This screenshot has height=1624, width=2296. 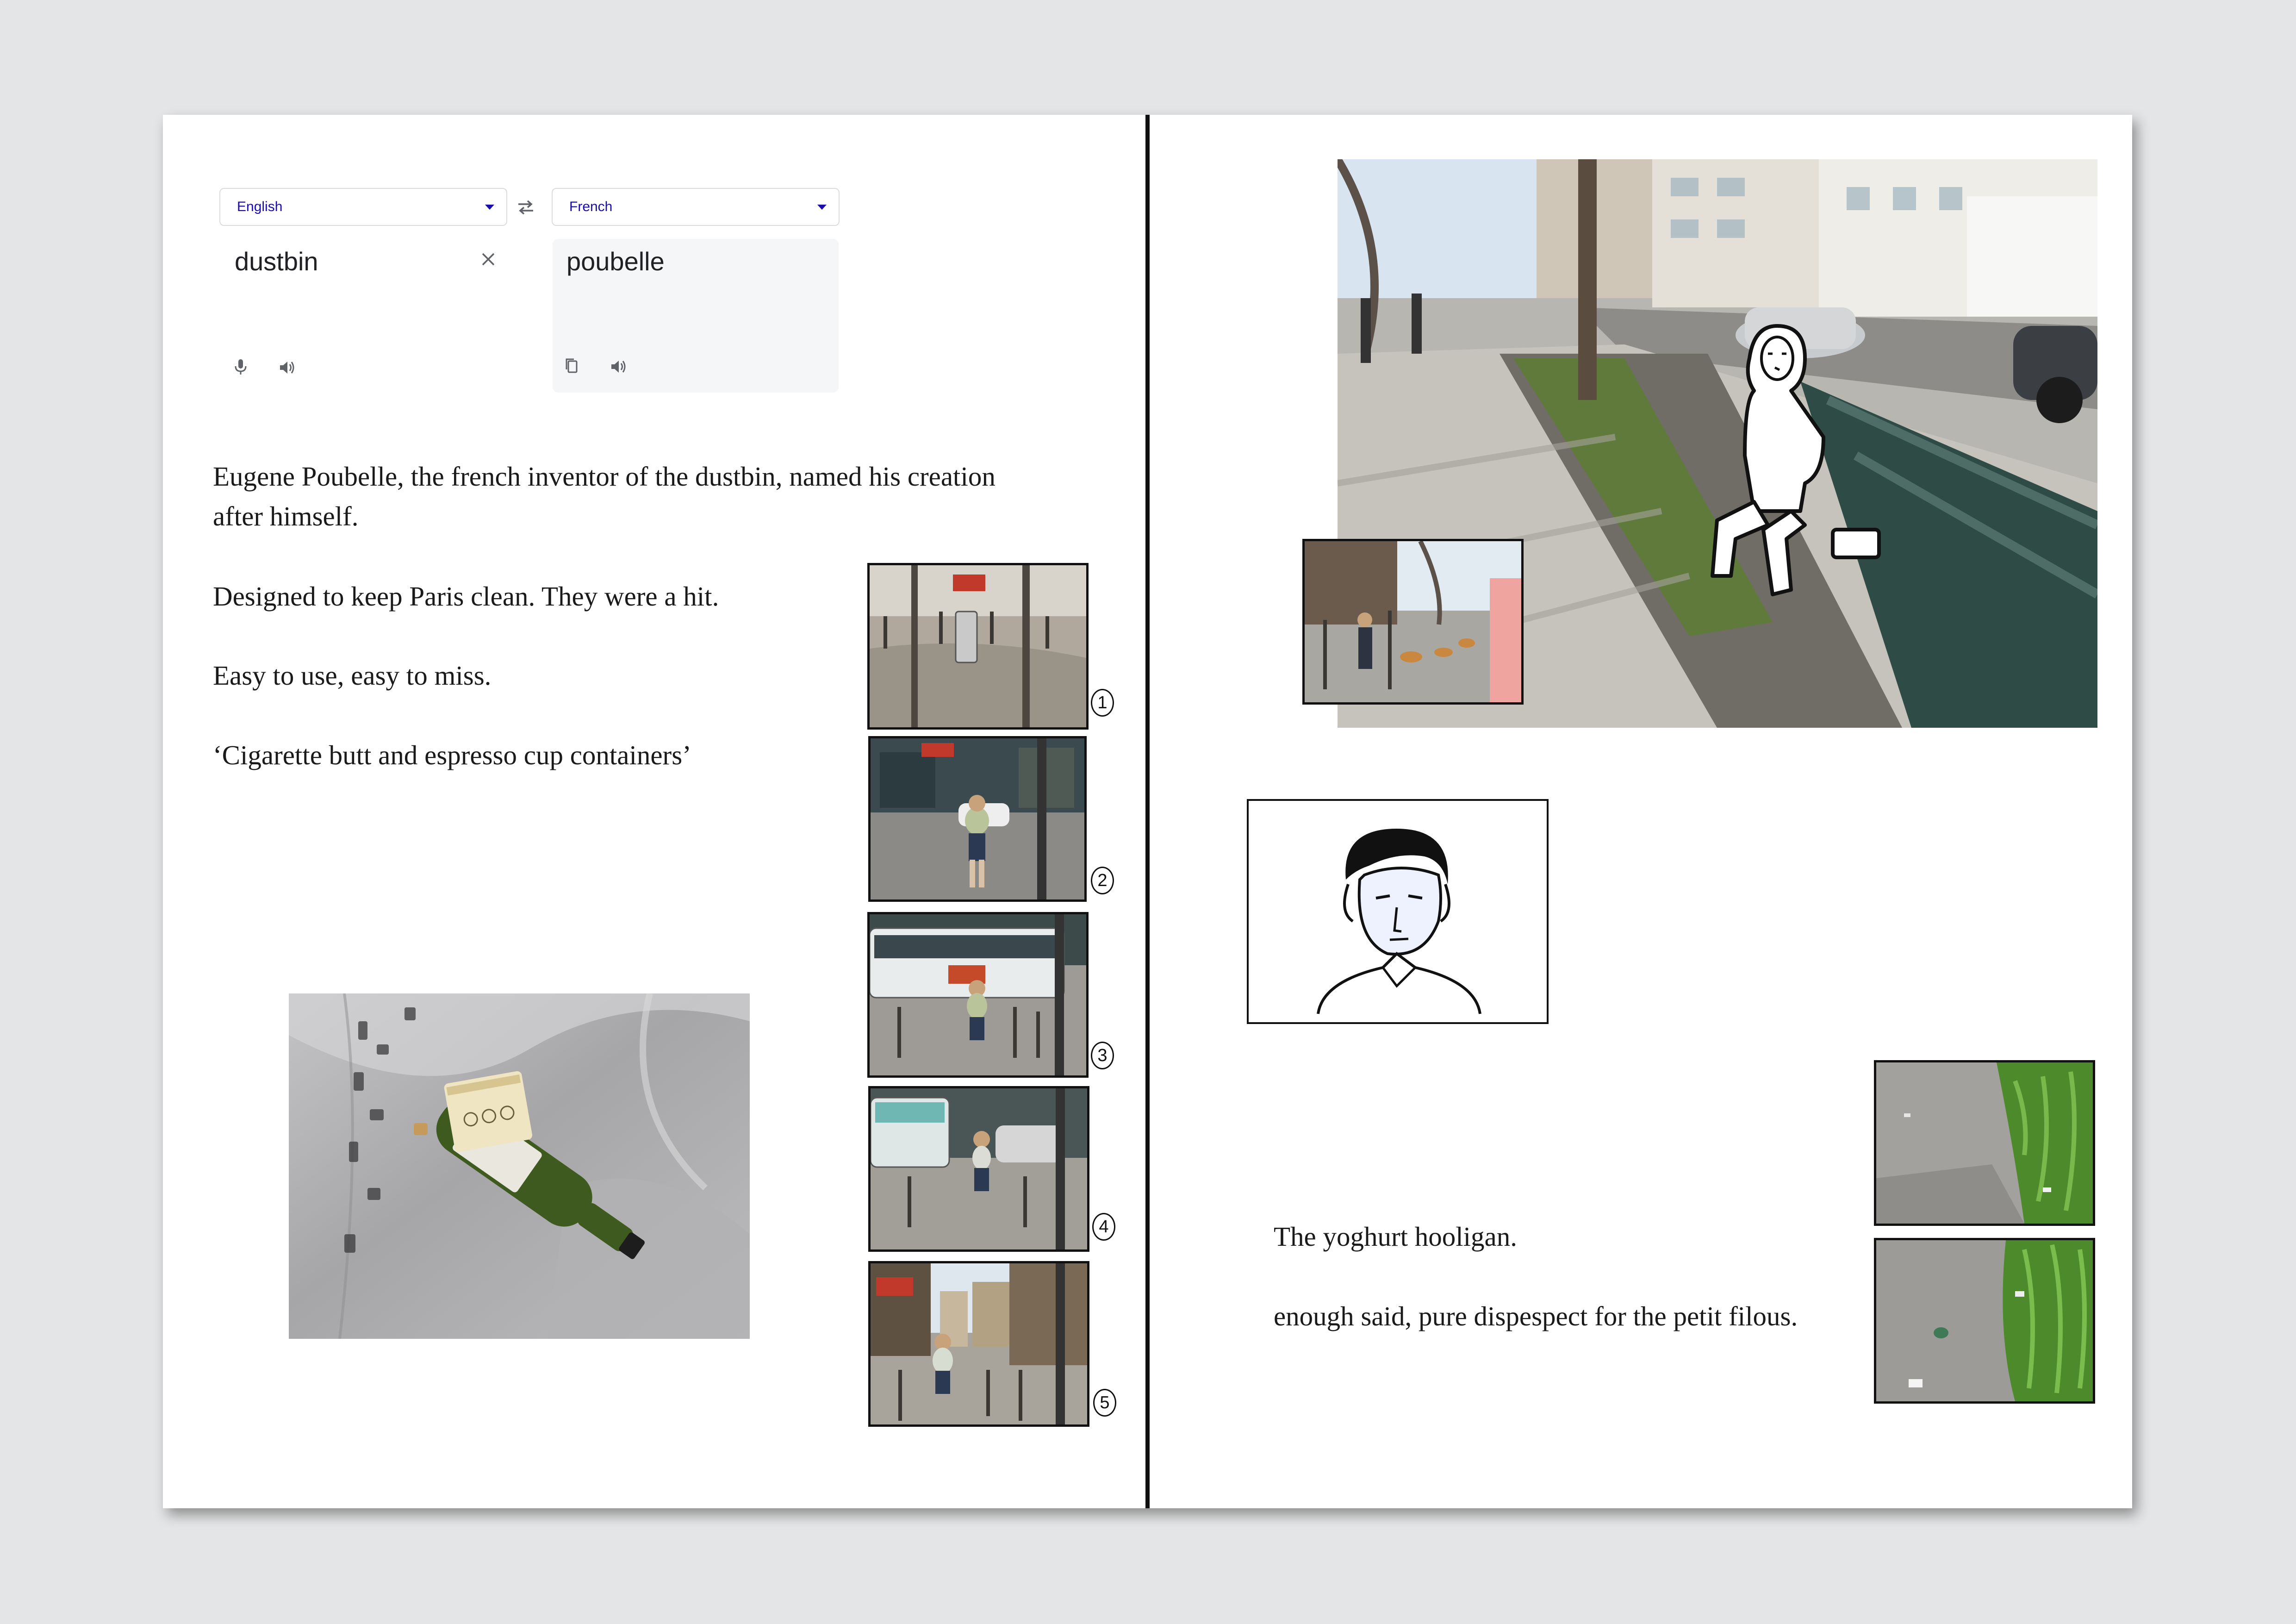 I want to click on photo-inset-dogs-street, so click(x=1413, y=622).